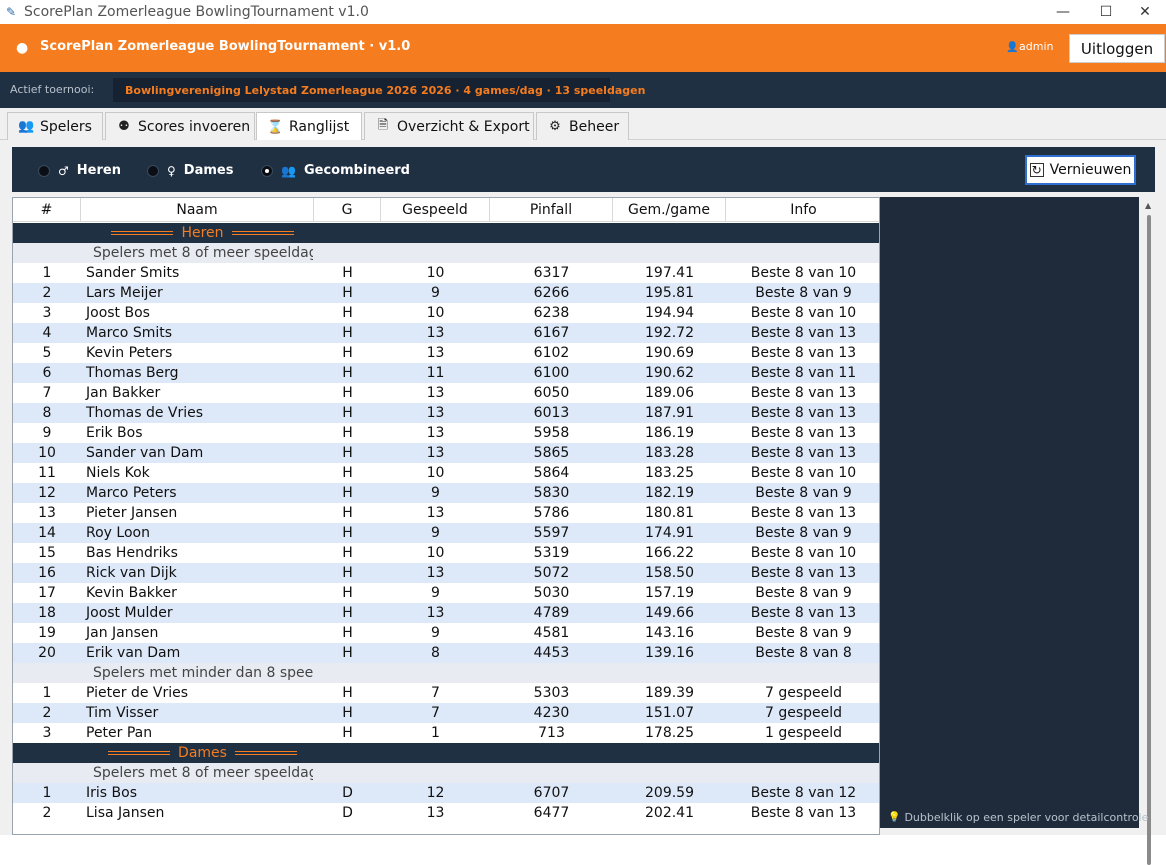 This screenshot has height=865, width=1166. Describe the element at coordinates (347, 793) in the screenshot. I see `cell-gender: D` at that location.